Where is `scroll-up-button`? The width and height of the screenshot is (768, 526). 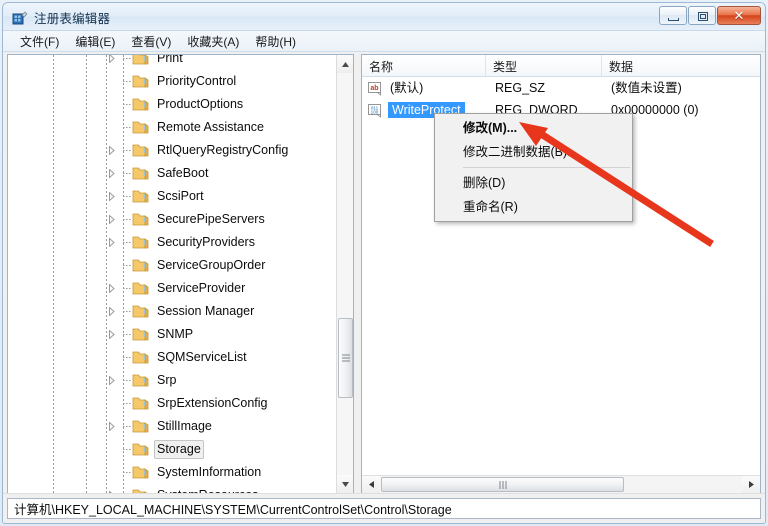 scroll-up-button is located at coordinates (345, 64).